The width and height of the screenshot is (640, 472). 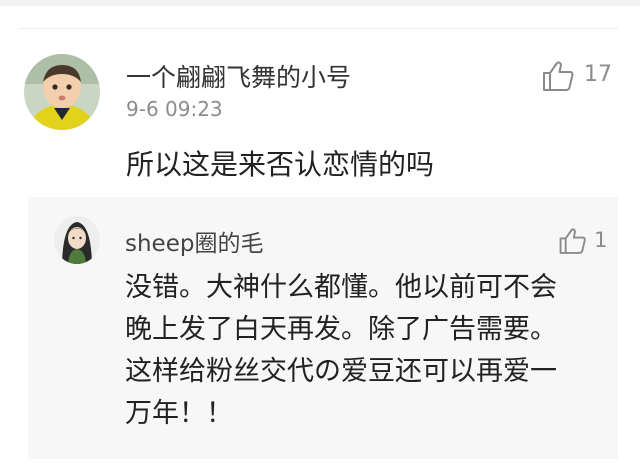 What do you see at coordinates (174, 109) in the screenshot?
I see `comment-timestamp: 9-6 09:23` at bounding box center [174, 109].